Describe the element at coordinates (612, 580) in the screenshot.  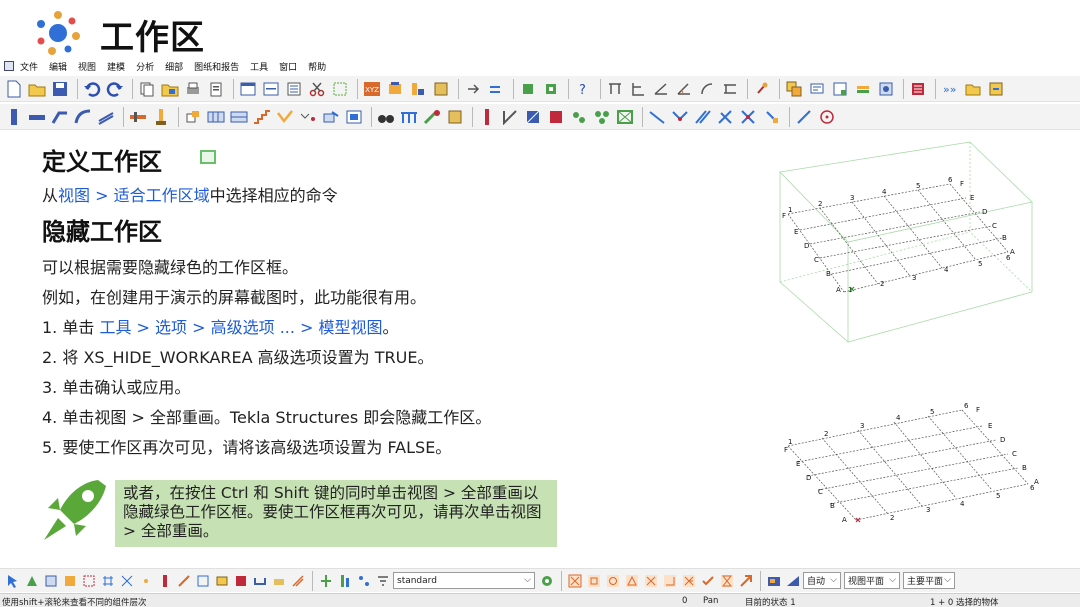
I see `snap-circle-icon` at that location.